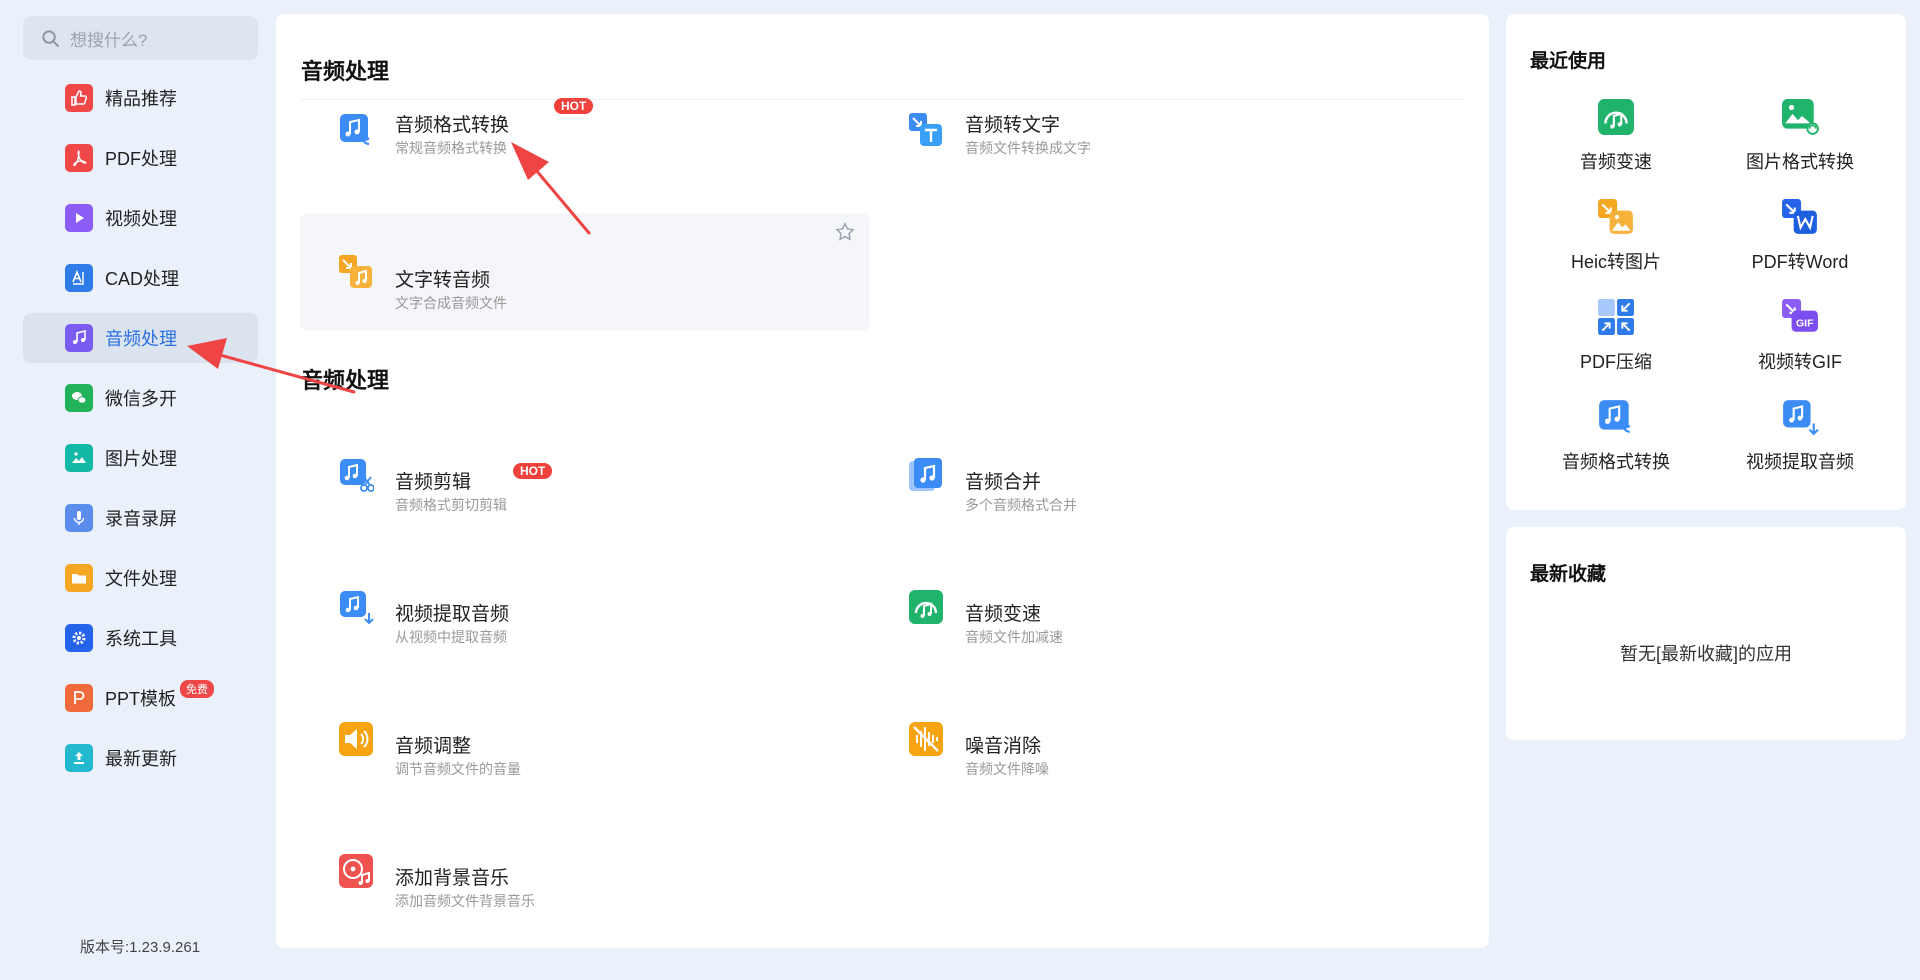 The width and height of the screenshot is (1920, 980). I want to click on tool-desc: 音频文件转换成文字, so click(1028, 148).